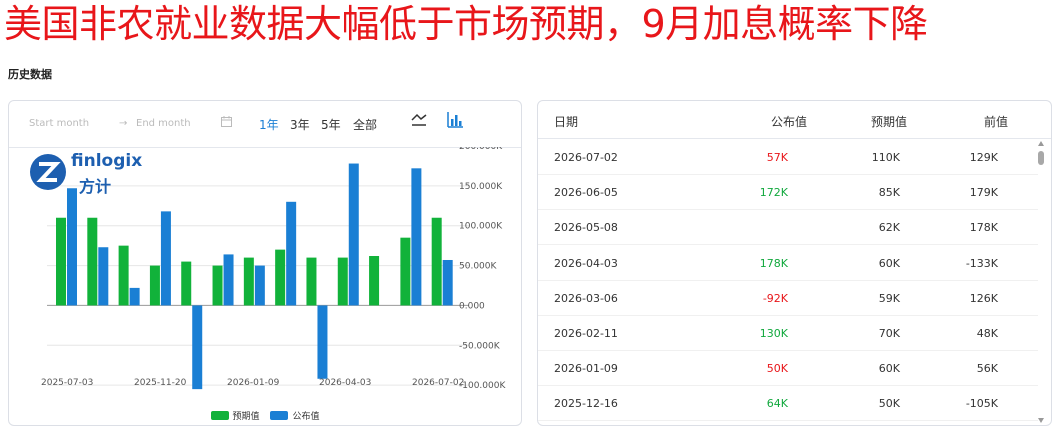 The height and width of the screenshot is (432, 1058). I want to click on row-previous: 178K, so click(983, 228).